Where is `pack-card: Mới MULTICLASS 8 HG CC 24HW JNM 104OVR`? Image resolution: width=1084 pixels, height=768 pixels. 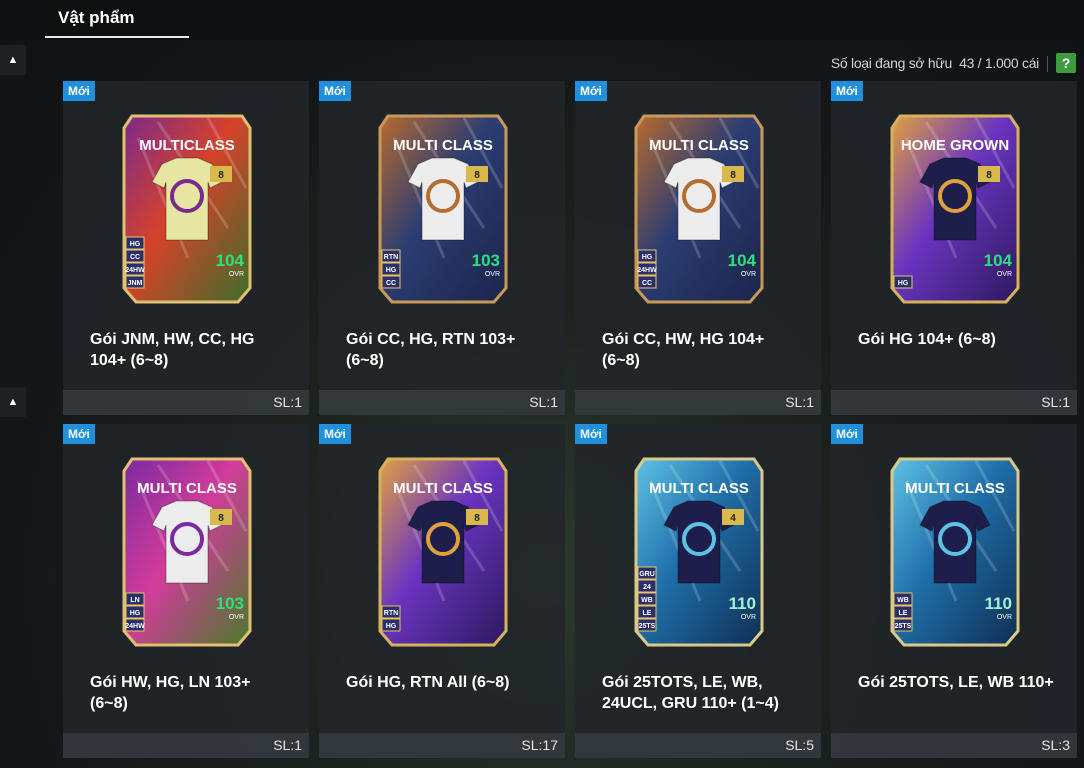
pack-card: Mới MULTICLASS 8 HG CC 24HW JNM 104OVR is located at coordinates (186, 248).